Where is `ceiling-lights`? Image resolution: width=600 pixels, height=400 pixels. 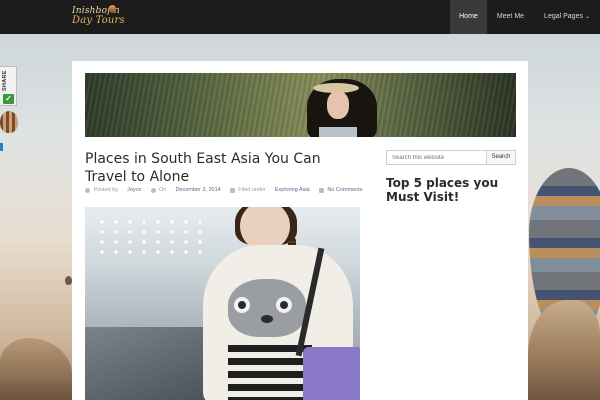 ceiling-lights is located at coordinates (150, 237).